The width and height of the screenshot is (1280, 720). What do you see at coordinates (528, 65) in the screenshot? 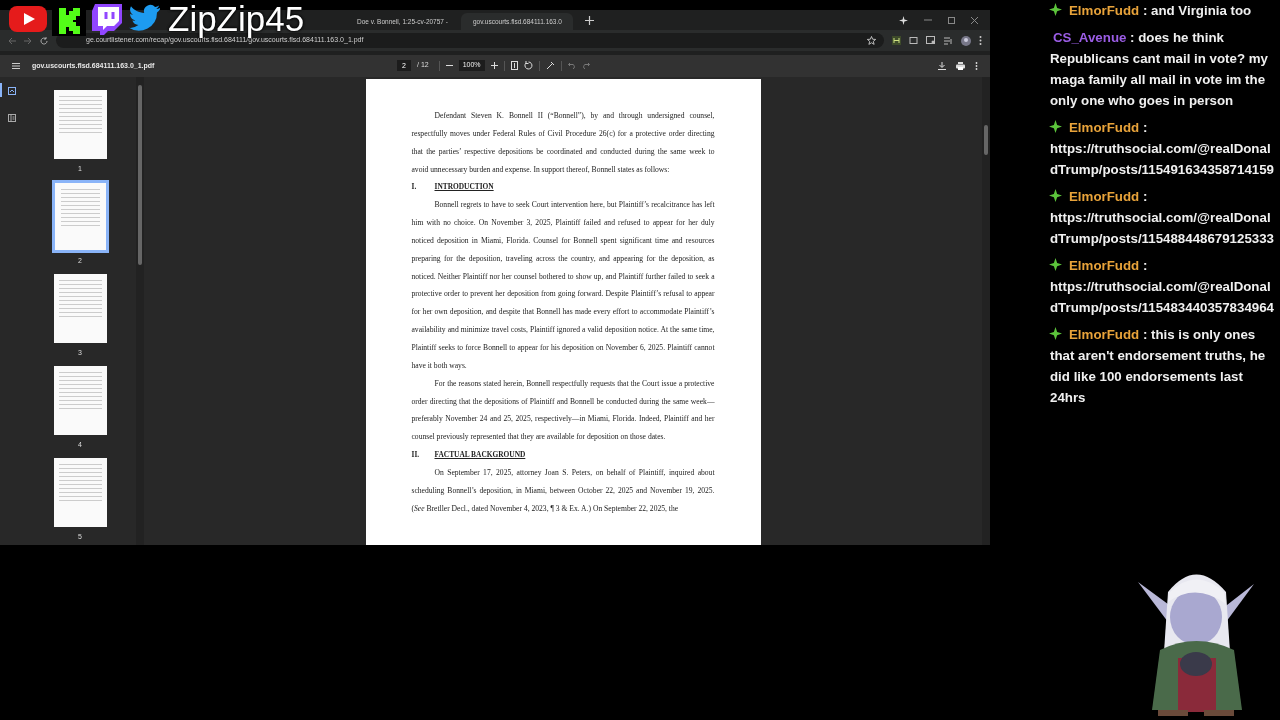
I see `rotate-icon` at bounding box center [528, 65].